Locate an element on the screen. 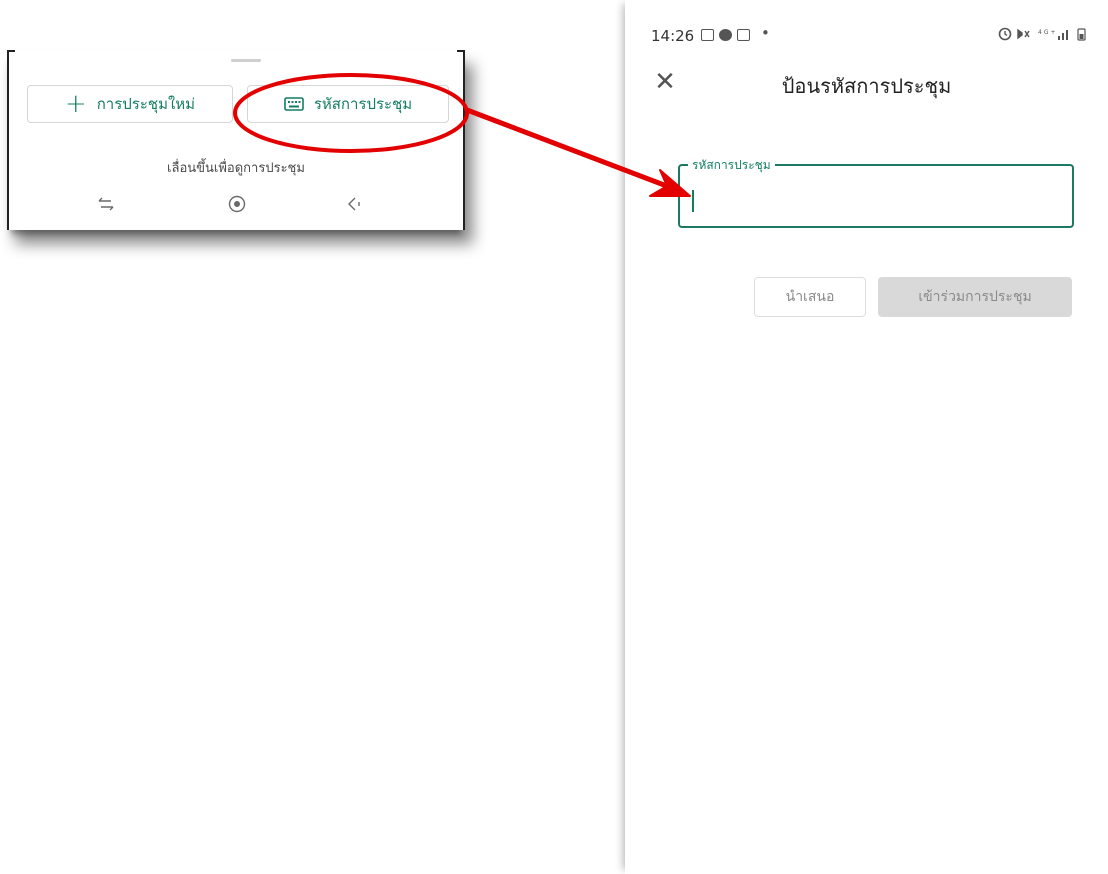 This screenshot has height=874, width=1108. meeting-code-field-label: รหัสการประชุม is located at coordinates (731, 165).